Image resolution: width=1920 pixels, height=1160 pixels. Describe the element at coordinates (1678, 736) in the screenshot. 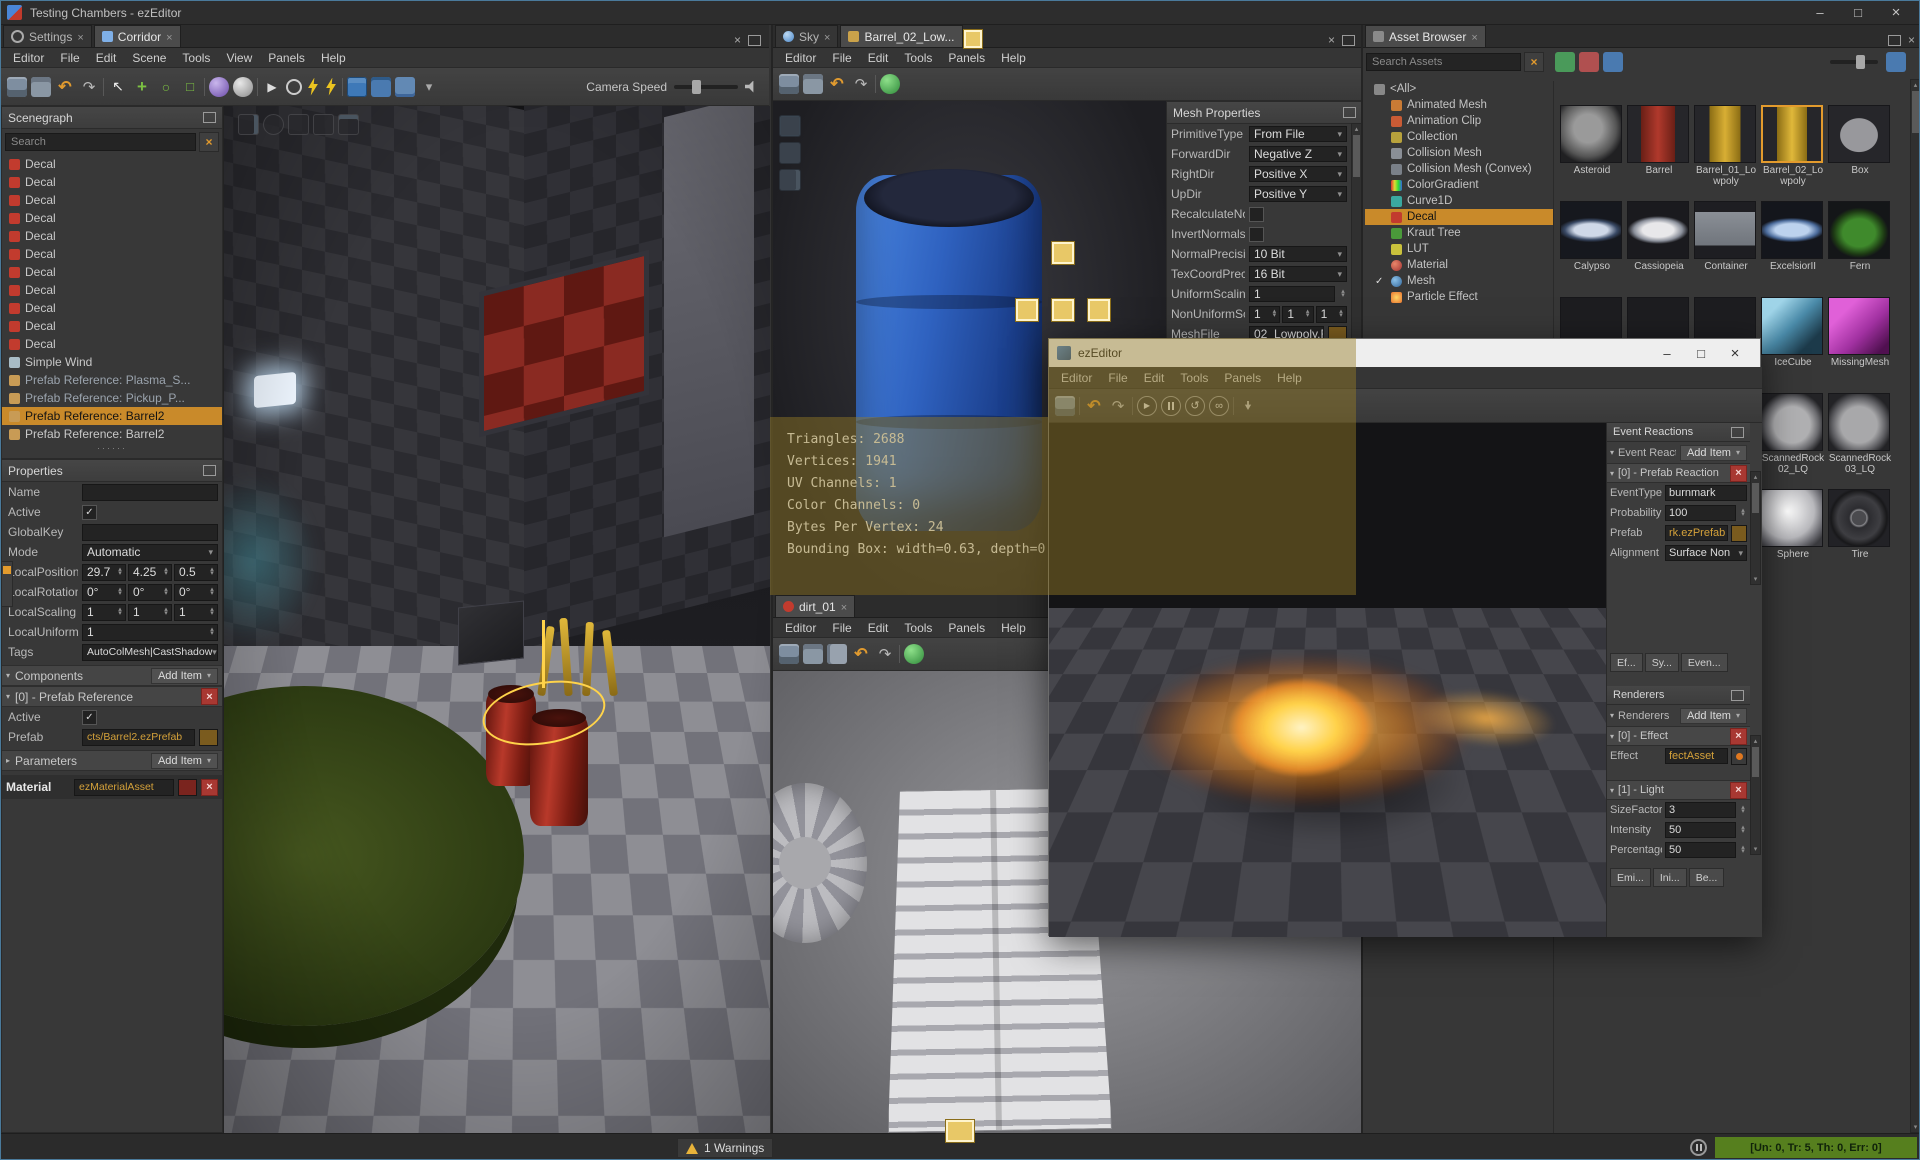

I see `effect-renderer-header: [0] - Effect` at that location.